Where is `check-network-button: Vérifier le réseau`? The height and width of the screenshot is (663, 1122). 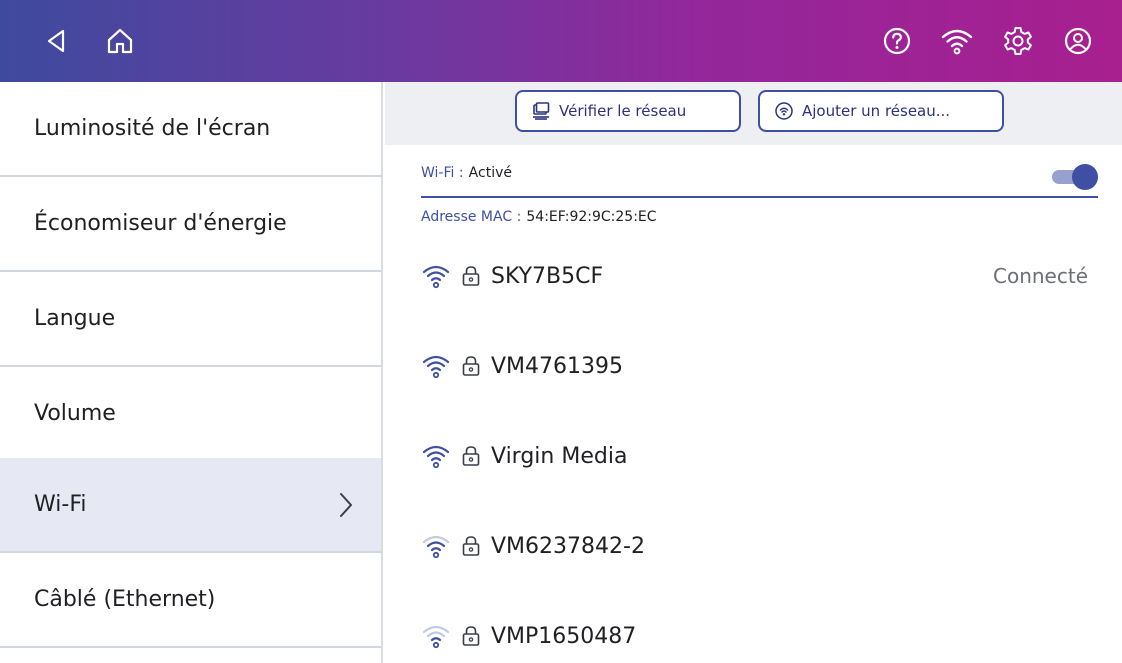
check-network-button: Vérifier le réseau is located at coordinates (628, 111).